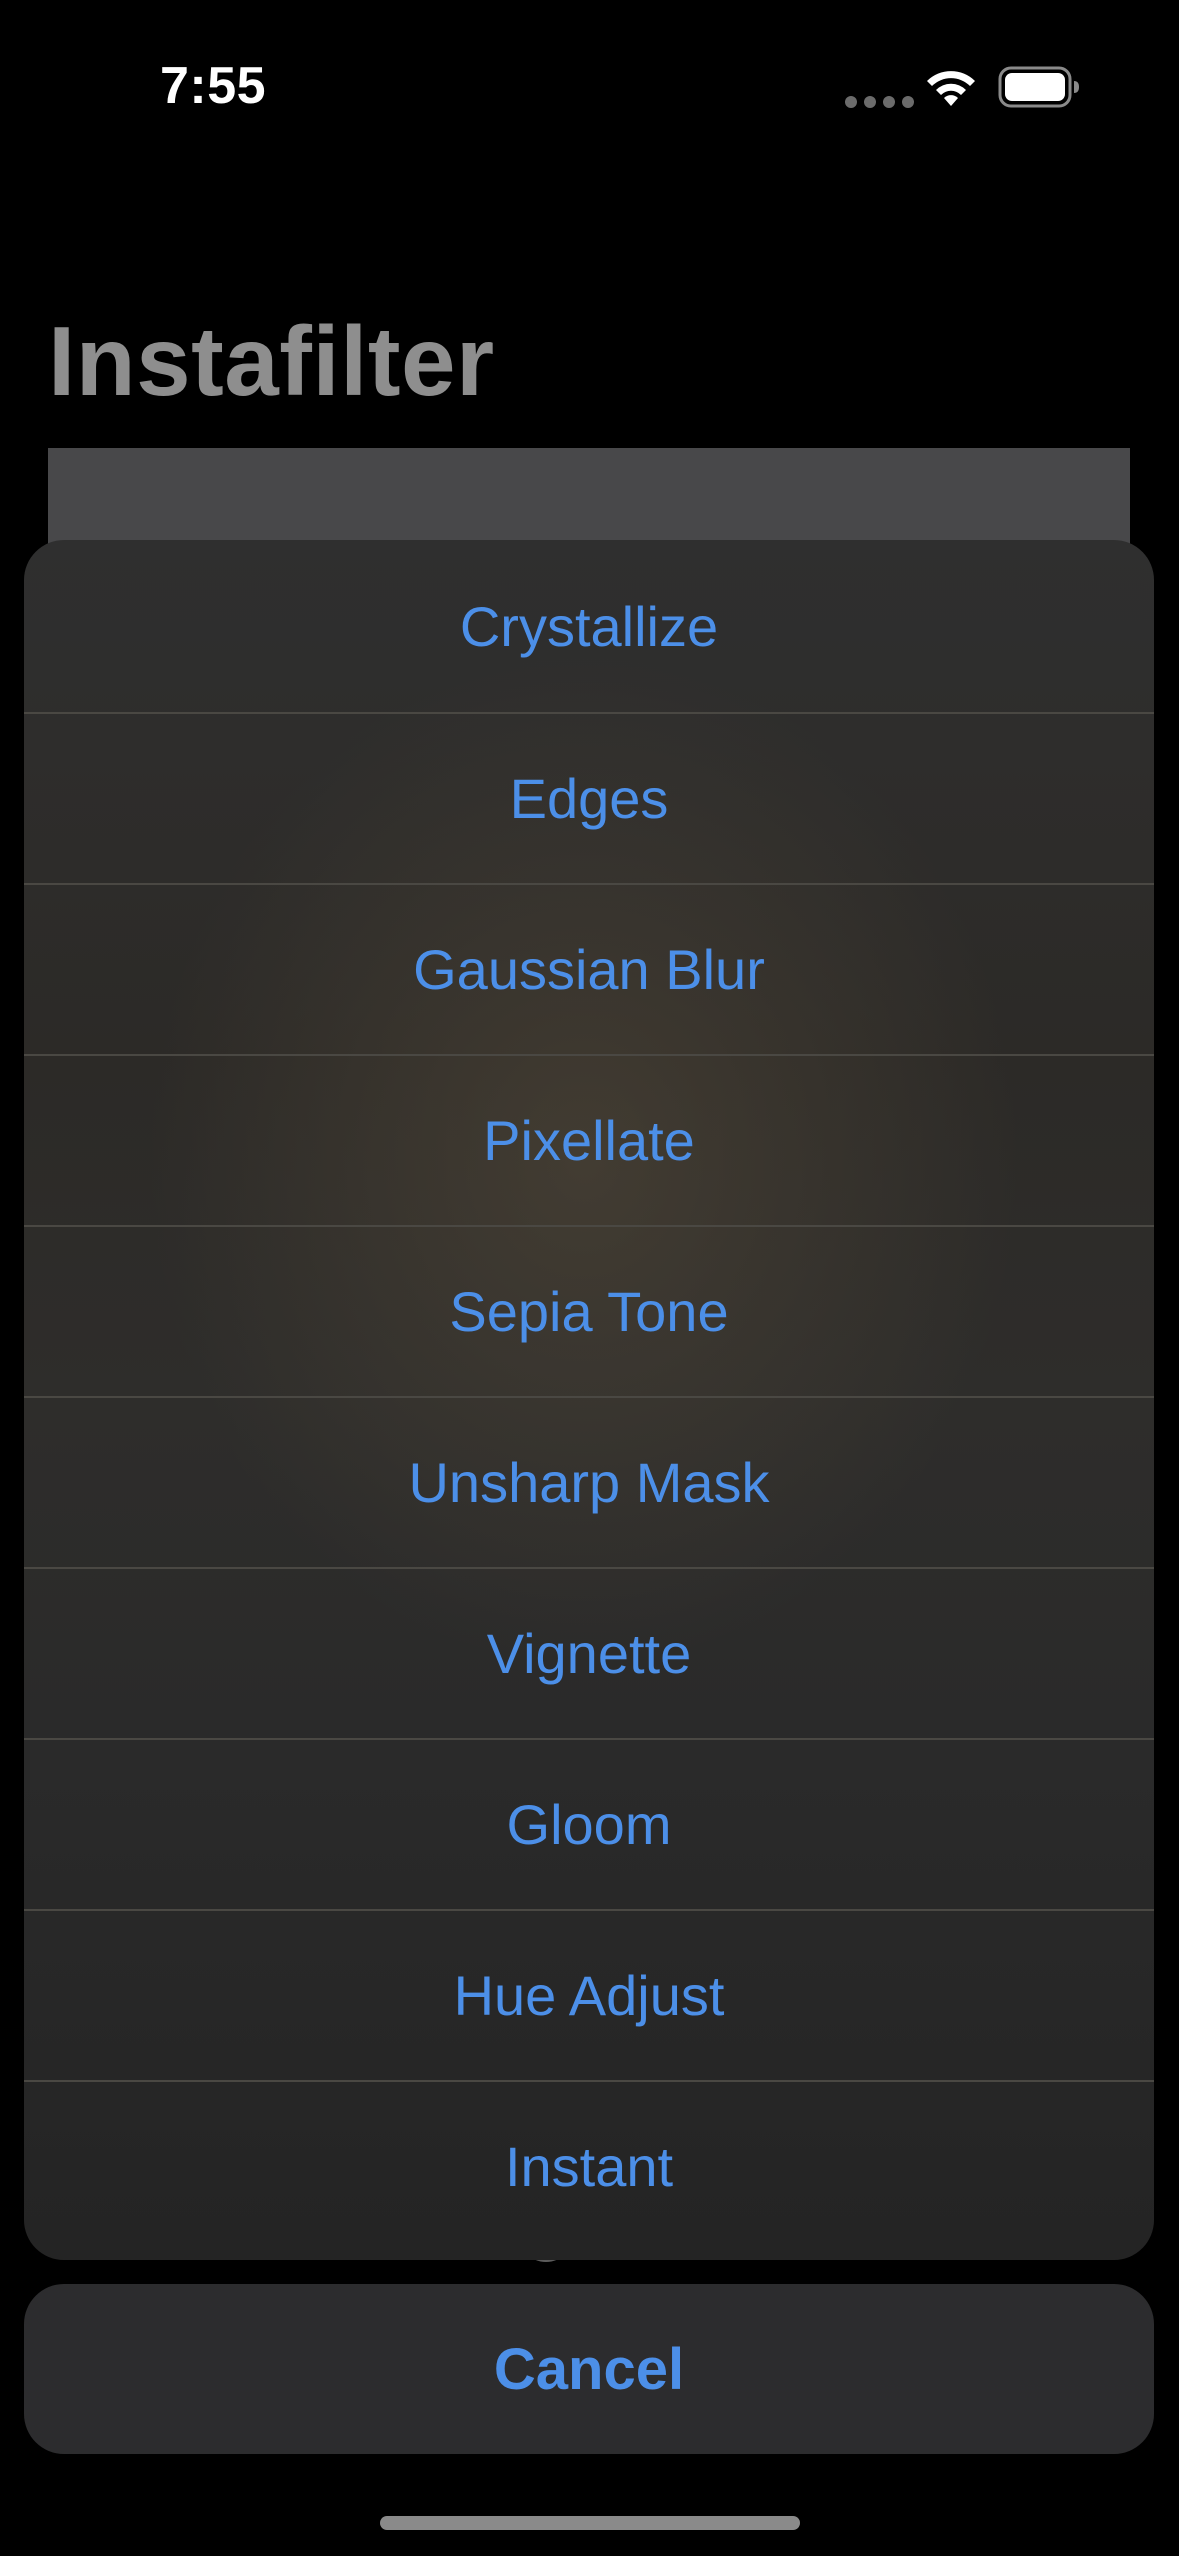 The width and height of the screenshot is (1179, 2556). Describe the element at coordinates (589, 626) in the screenshot. I see `action-crystallize: Crystallize` at that location.